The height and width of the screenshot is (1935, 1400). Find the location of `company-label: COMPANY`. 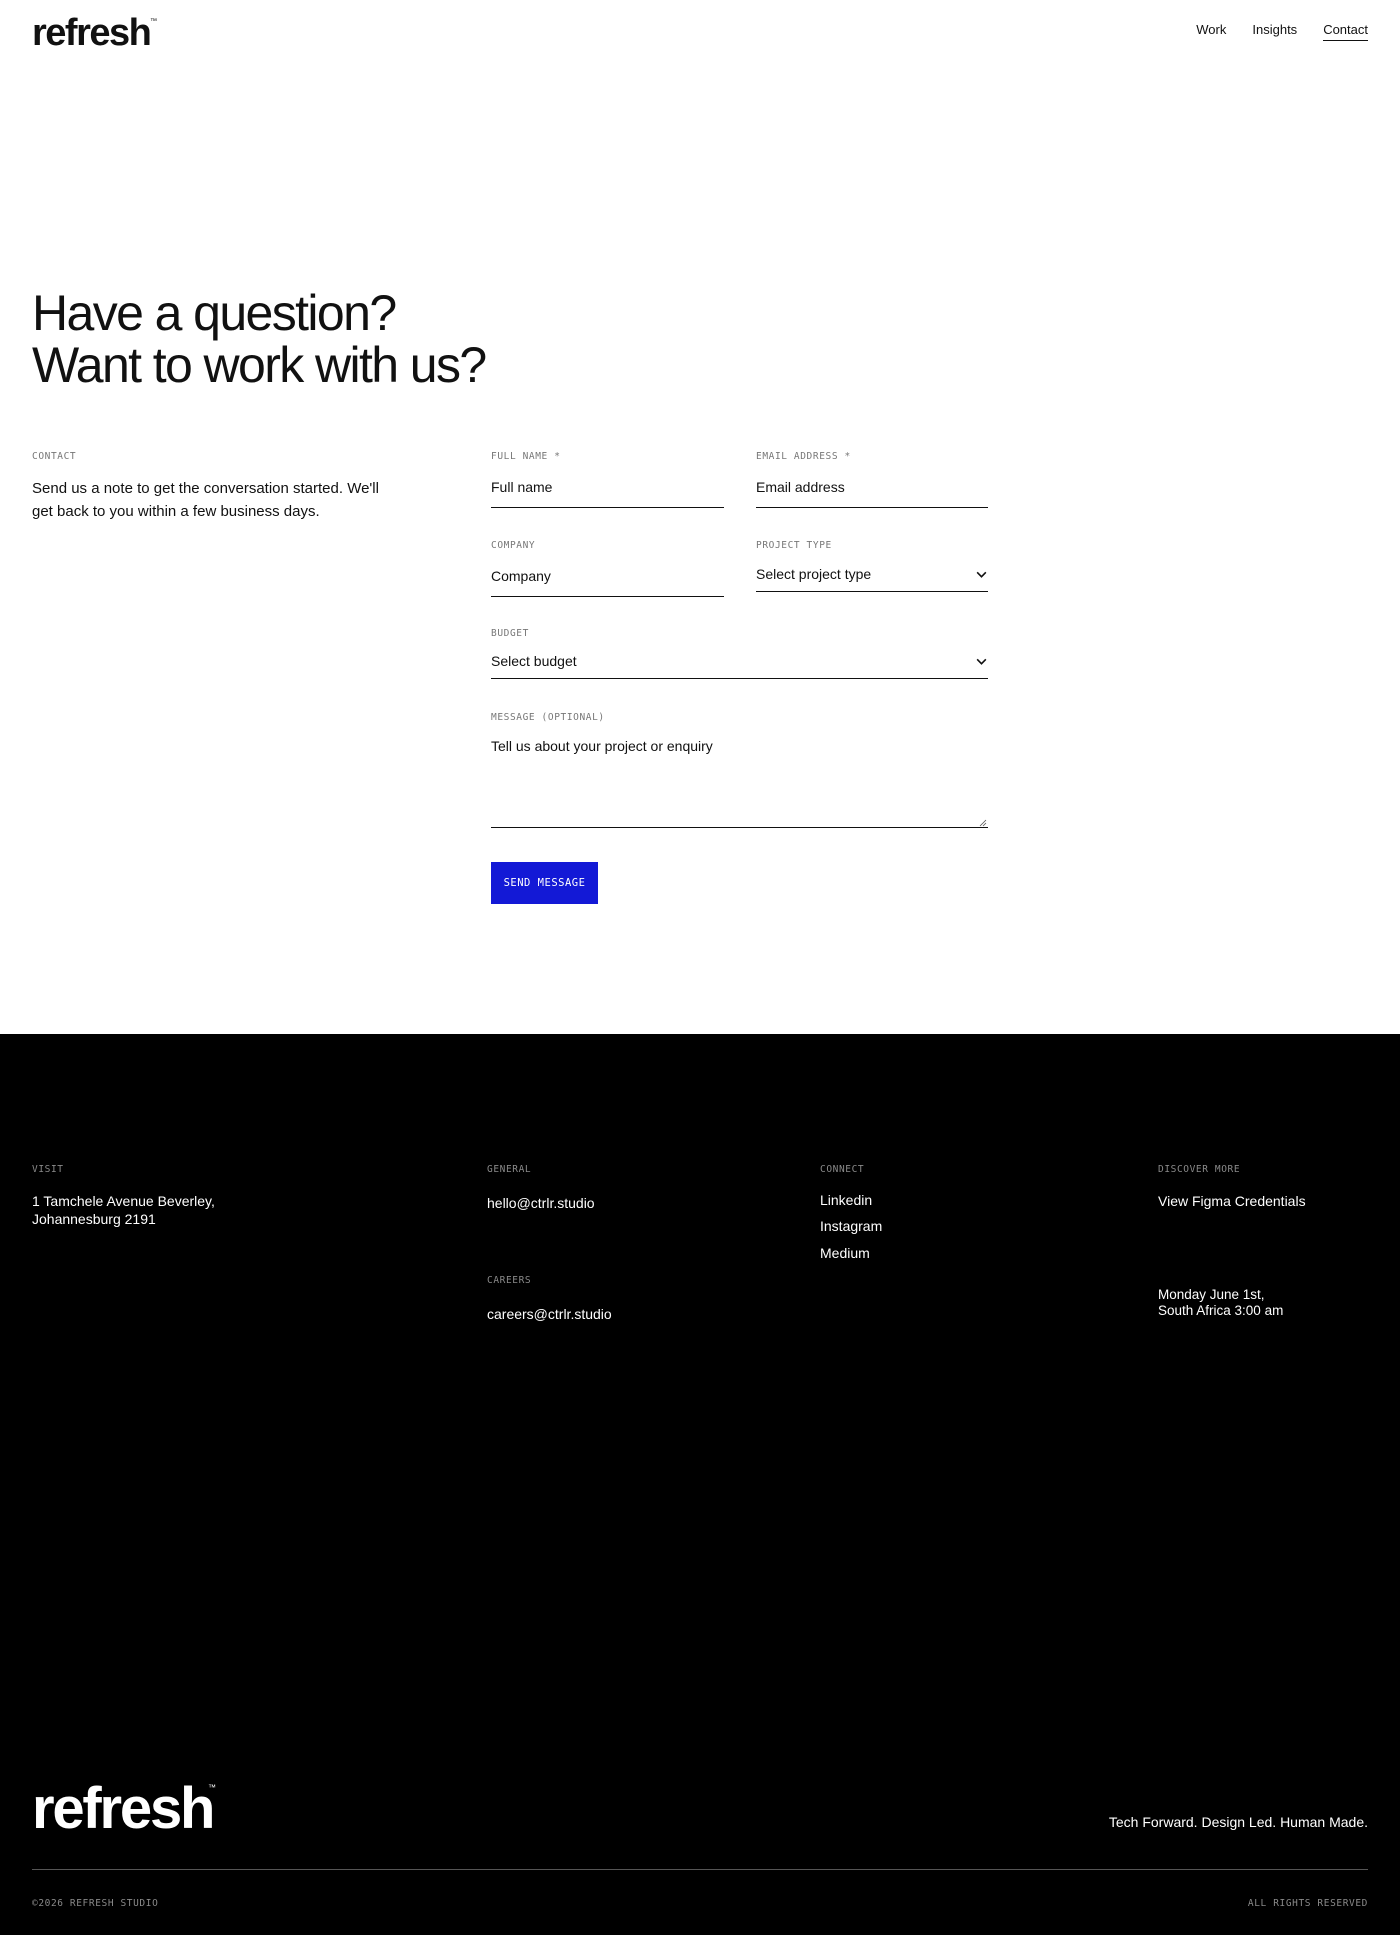

company-label: COMPANY is located at coordinates (513, 545).